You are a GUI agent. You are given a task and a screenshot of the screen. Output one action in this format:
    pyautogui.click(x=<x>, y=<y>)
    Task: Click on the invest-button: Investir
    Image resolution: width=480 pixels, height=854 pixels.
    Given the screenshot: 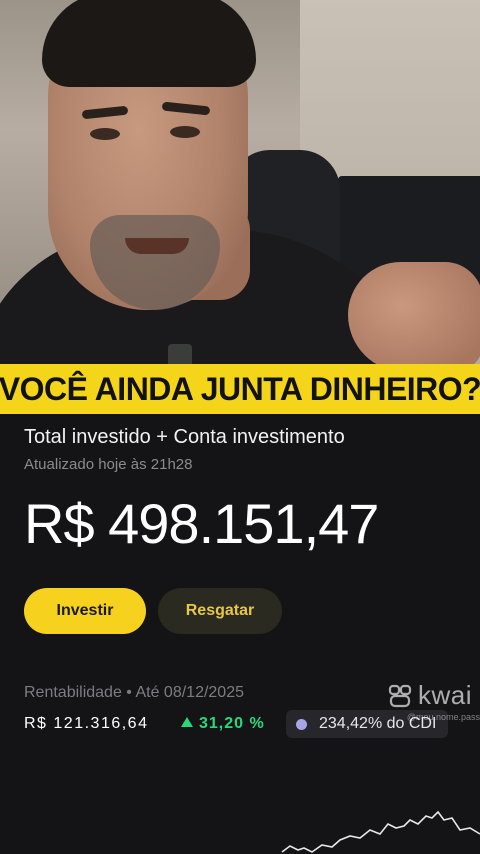 What is the action you would take?
    pyautogui.click(x=85, y=611)
    